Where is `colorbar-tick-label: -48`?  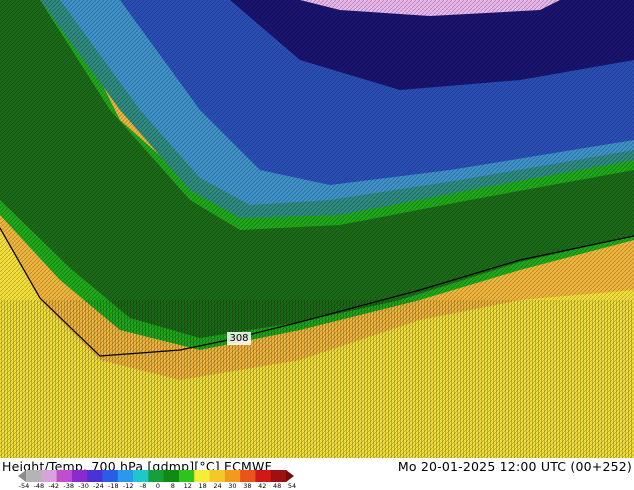
colorbar-tick-label: -48 is located at coordinates (39, 486).